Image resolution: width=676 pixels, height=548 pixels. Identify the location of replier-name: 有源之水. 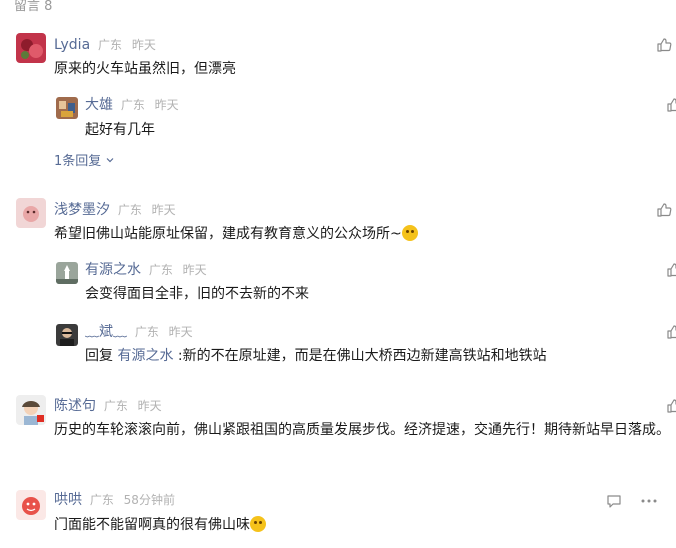
(113, 270).